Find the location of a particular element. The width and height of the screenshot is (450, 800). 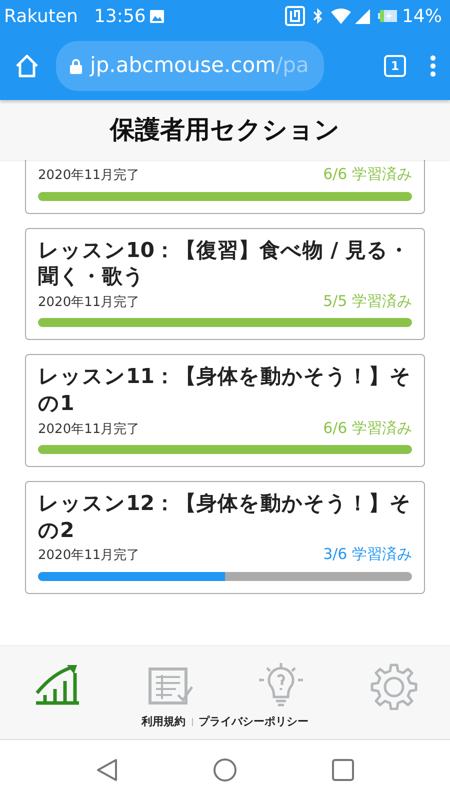

lock-icon is located at coordinates (76, 66).